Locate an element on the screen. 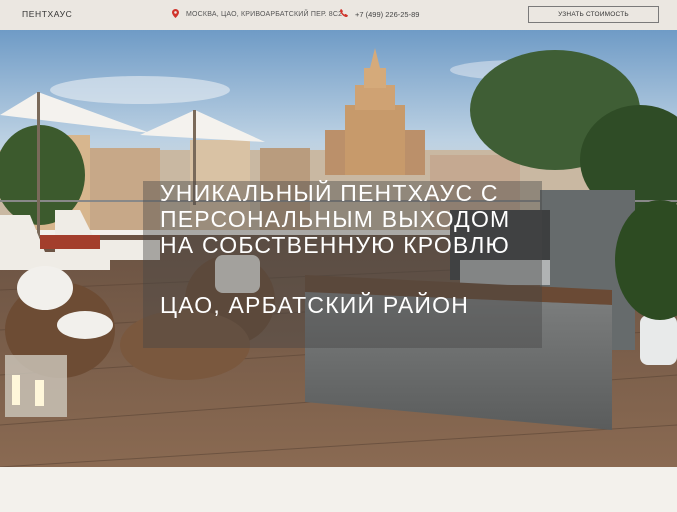 This screenshot has height=512, width=677. phone: +7 (499) 226-25-89 is located at coordinates (379, 14).